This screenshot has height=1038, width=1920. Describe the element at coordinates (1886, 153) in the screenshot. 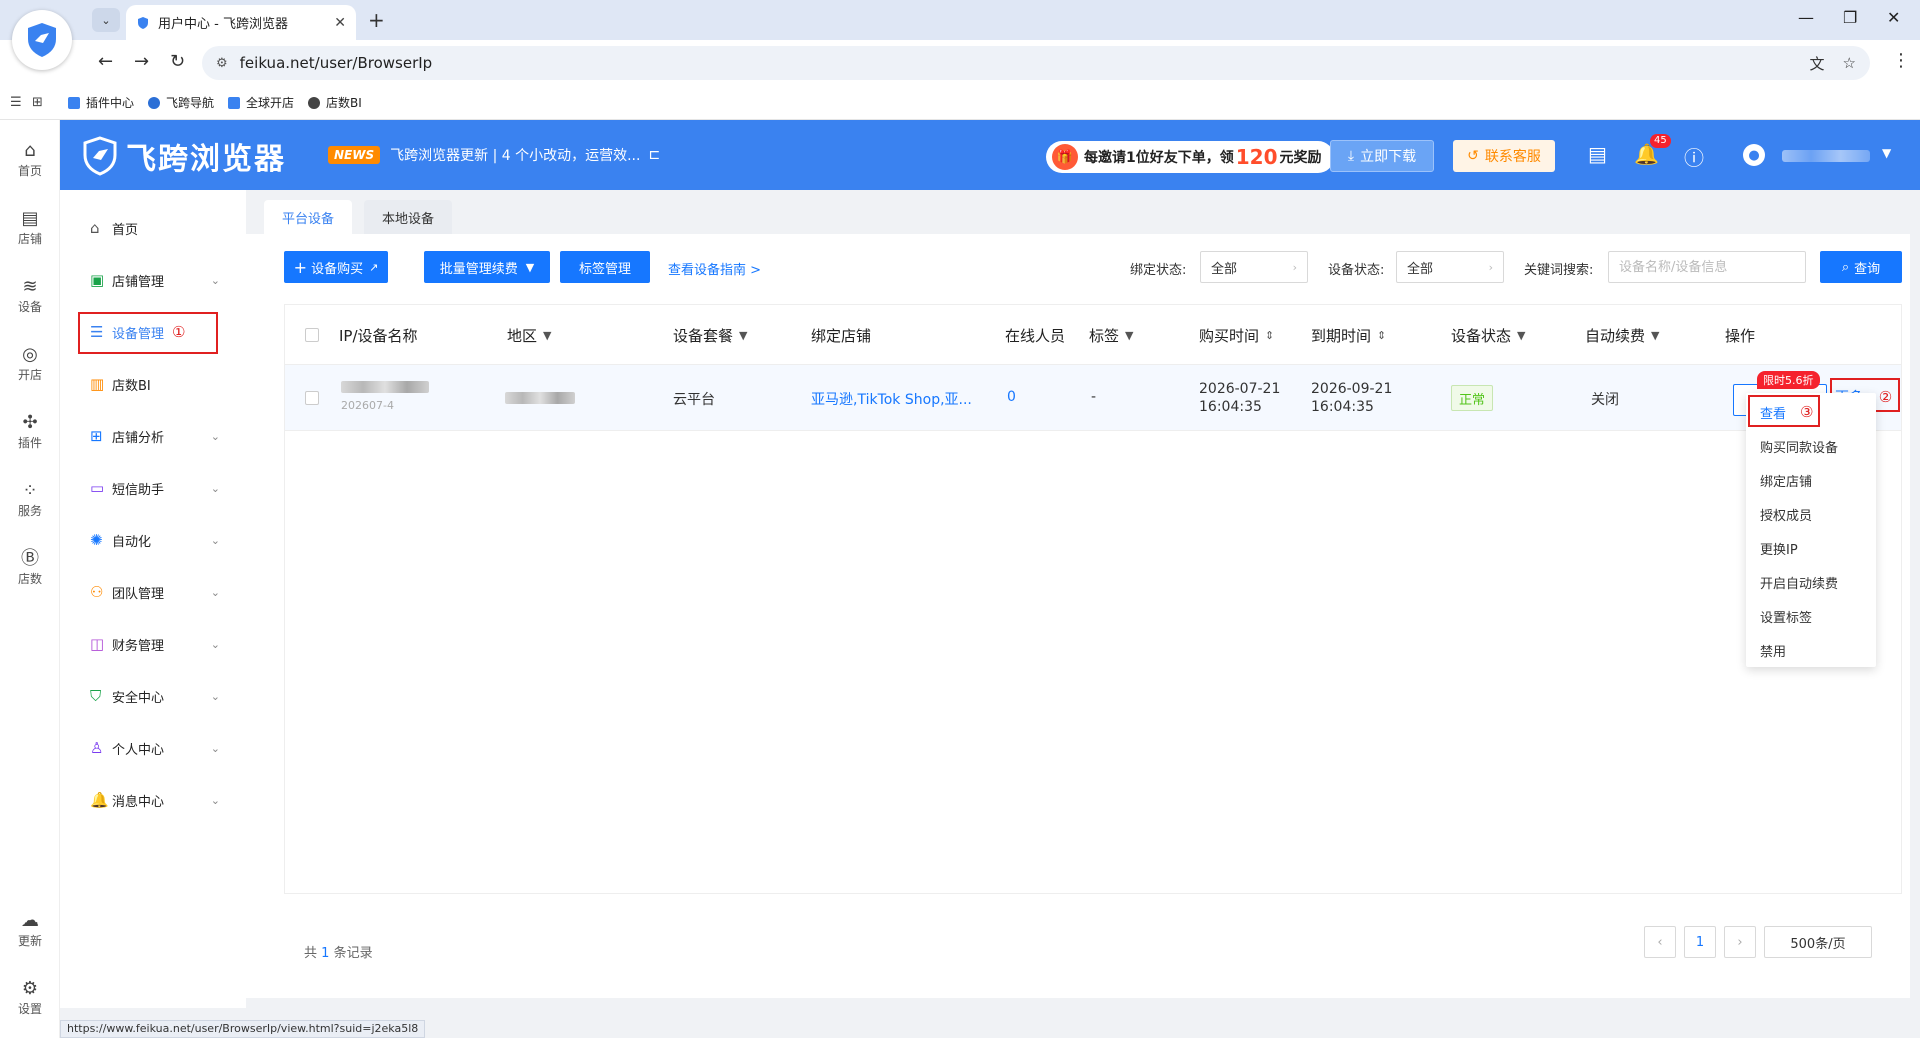

I see `caret-down-icon: ▼` at that location.